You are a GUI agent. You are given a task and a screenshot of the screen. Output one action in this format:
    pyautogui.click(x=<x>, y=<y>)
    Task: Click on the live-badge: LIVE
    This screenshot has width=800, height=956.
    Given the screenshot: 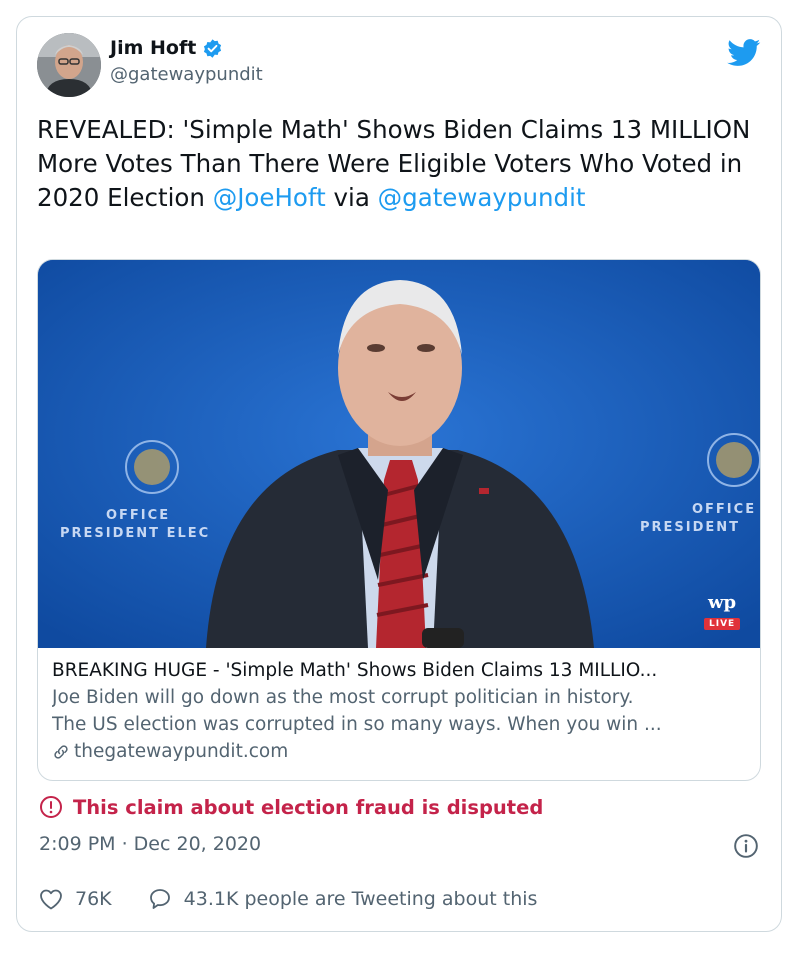 What is the action you would take?
    pyautogui.click(x=722, y=624)
    